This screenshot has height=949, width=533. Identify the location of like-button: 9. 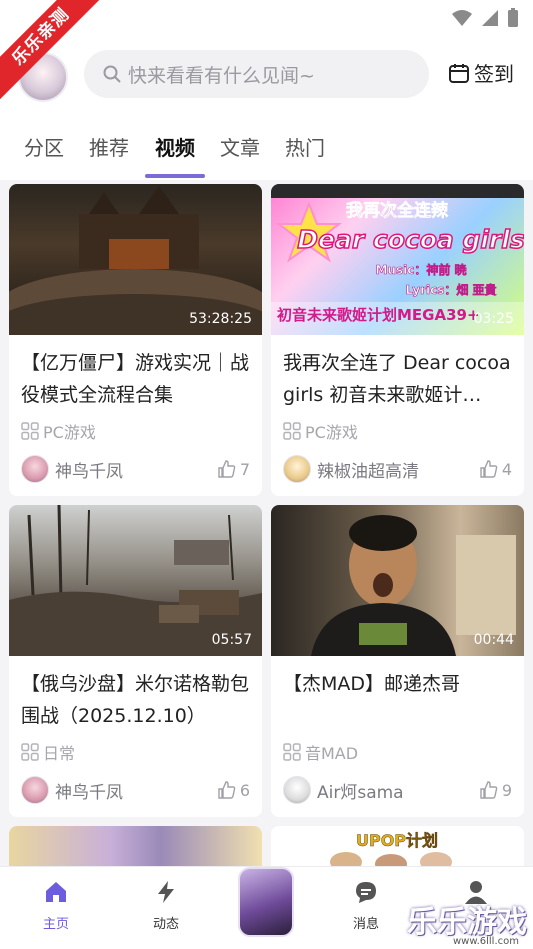
(496, 790).